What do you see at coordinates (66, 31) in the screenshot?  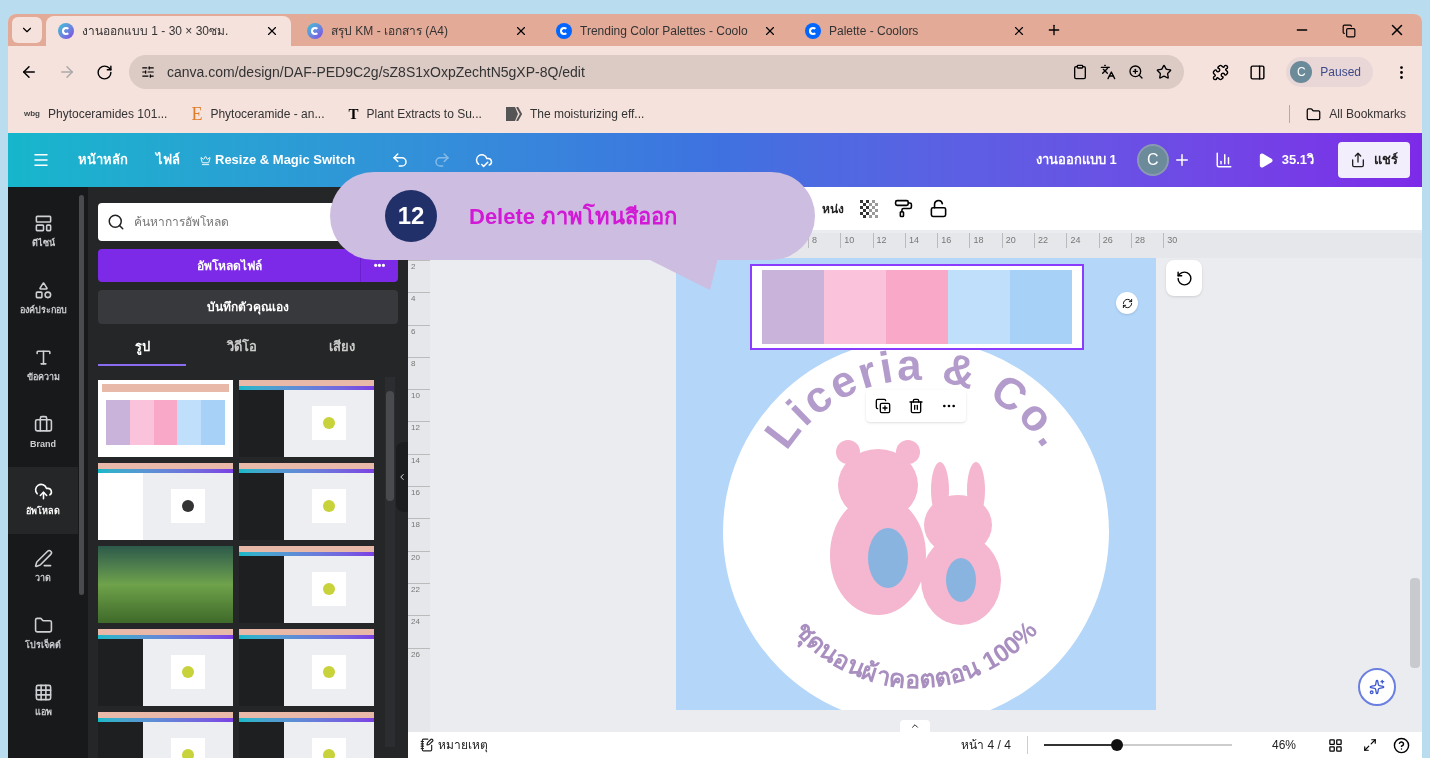 I see `canva-logo-icon` at bounding box center [66, 31].